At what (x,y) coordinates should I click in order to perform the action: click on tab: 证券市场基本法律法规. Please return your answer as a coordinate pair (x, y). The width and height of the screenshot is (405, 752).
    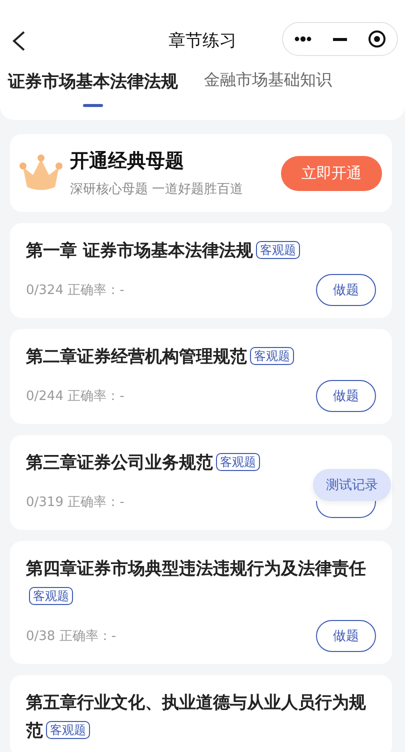
    Looking at the image, I should click on (93, 90).